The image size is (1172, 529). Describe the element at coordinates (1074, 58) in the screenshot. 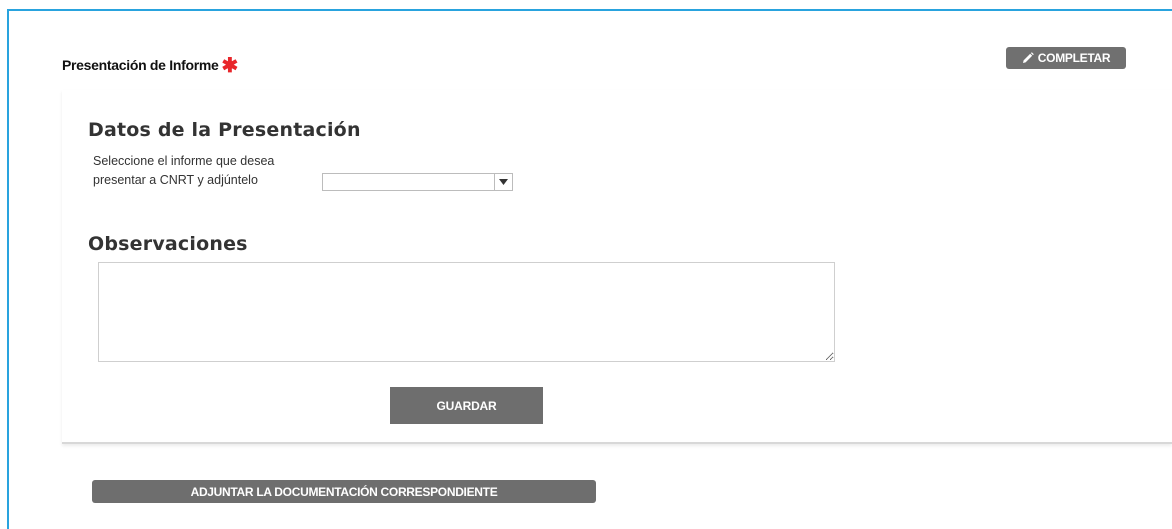

I see `completar-label: COMPLETAR` at that location.